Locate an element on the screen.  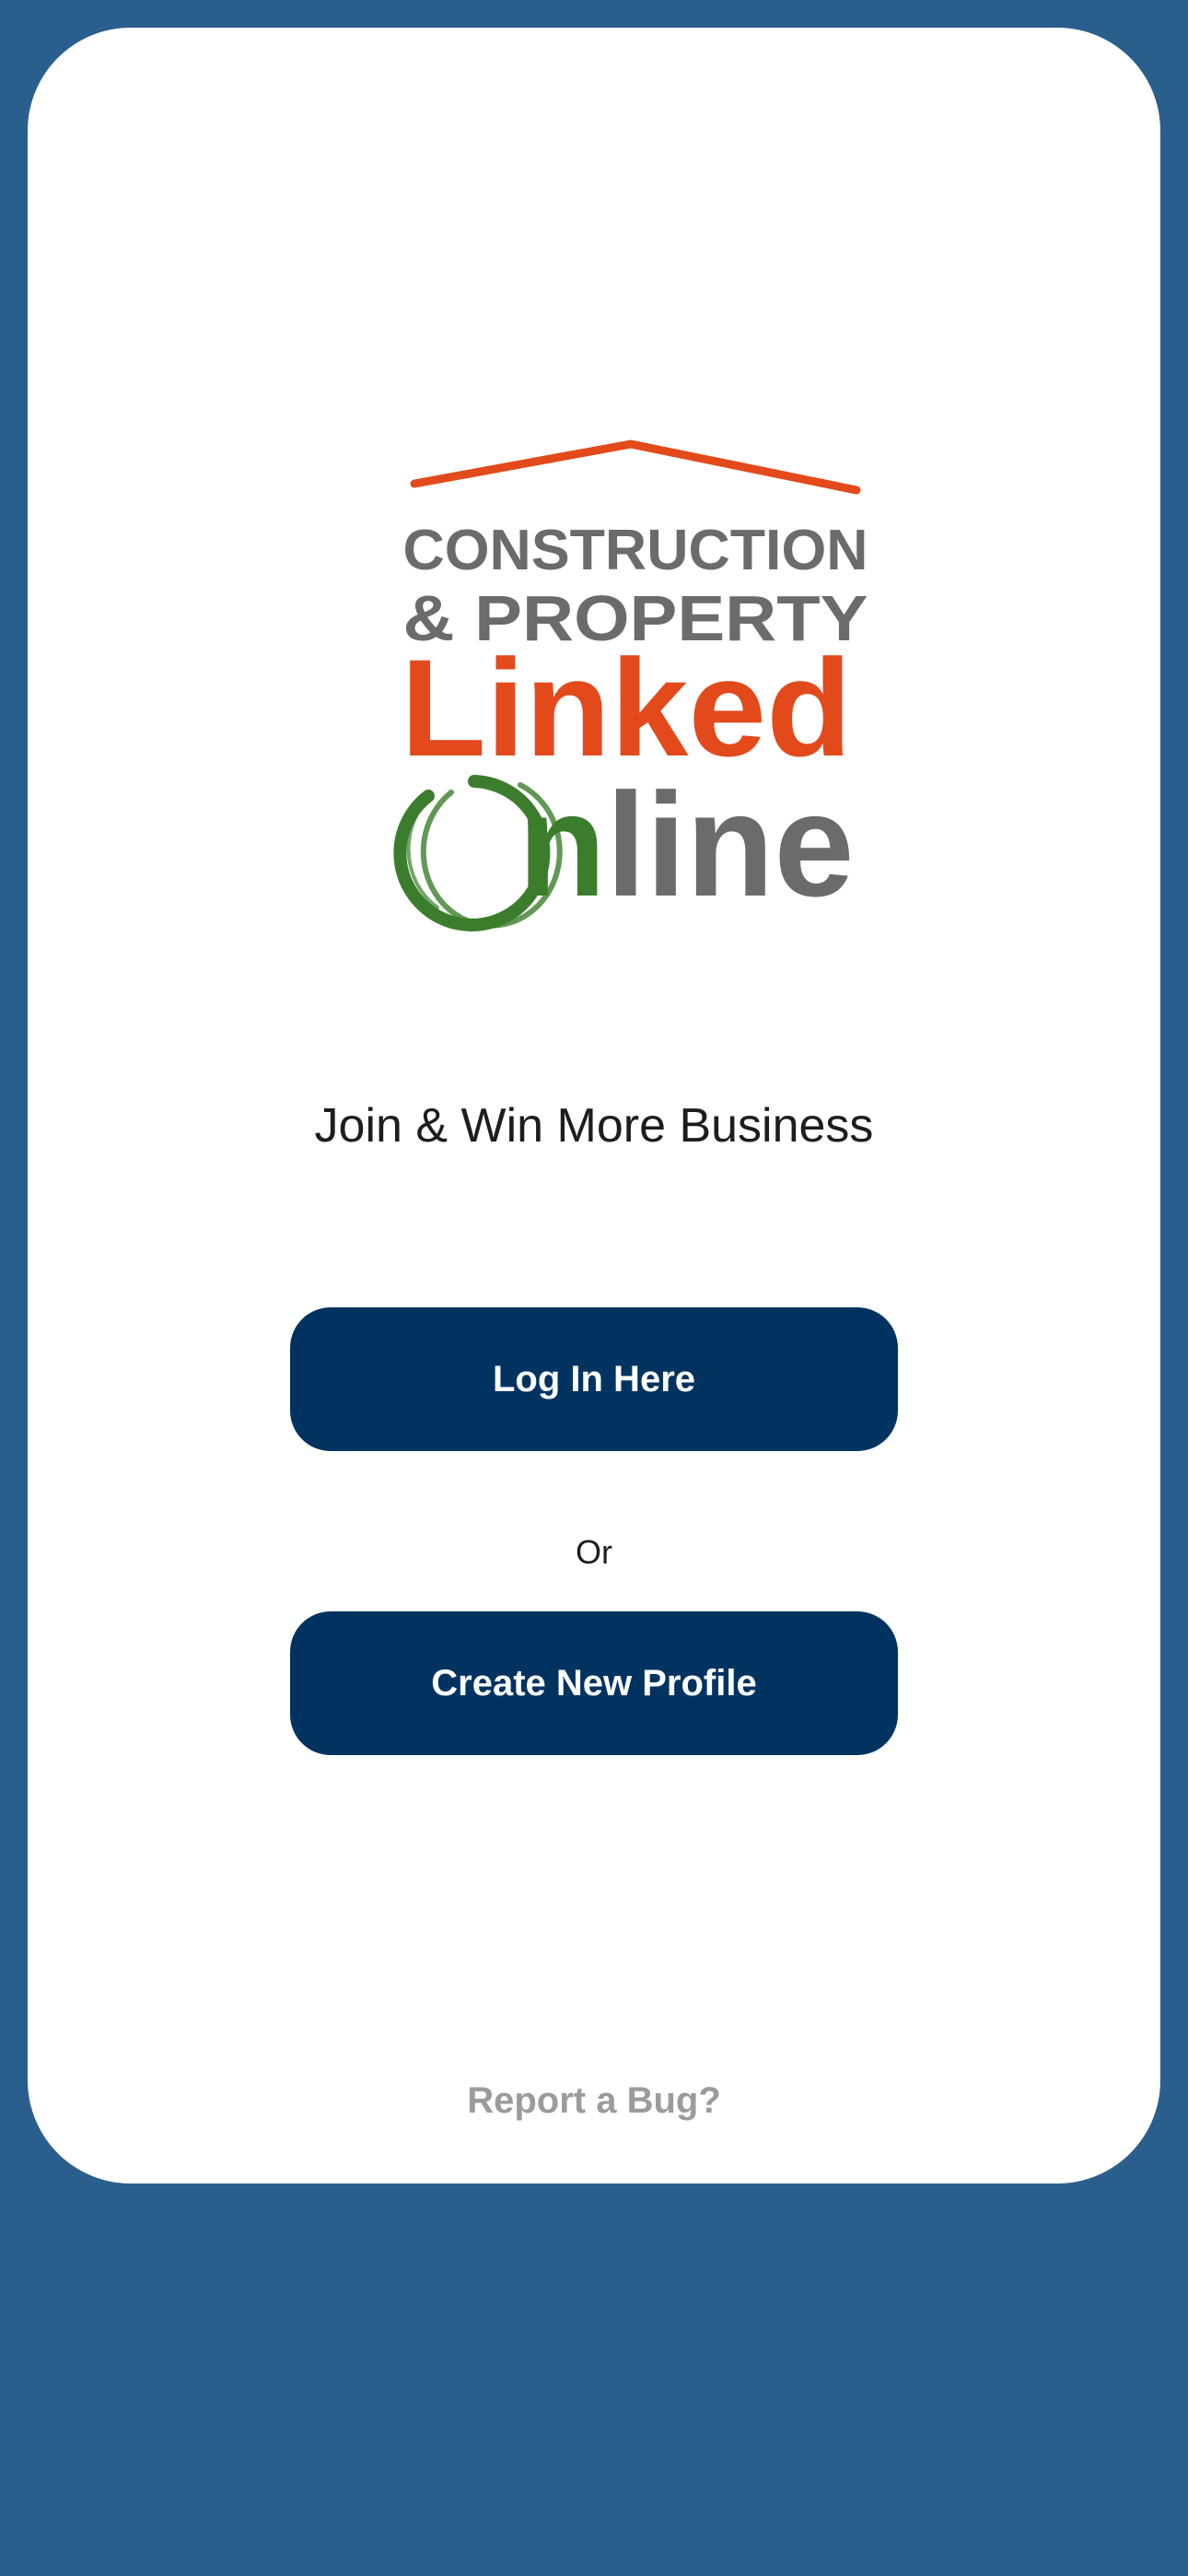
logo-line-construction: CONSTRUCTION is located at coordinates (635, 550).